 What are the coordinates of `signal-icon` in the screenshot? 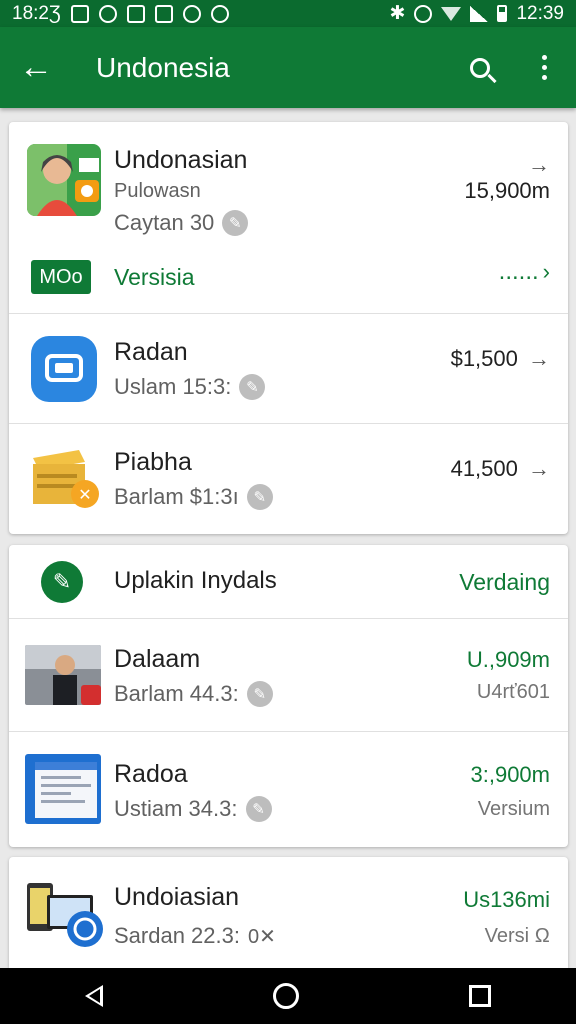 It's located at (479, 13).